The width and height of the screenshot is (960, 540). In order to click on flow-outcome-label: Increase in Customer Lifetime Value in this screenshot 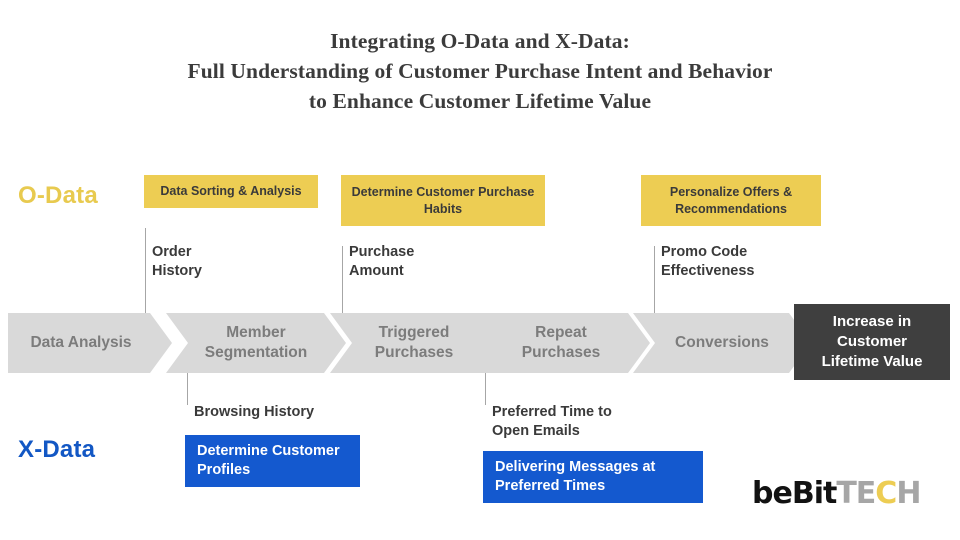, I will do `click(872, 341)`.